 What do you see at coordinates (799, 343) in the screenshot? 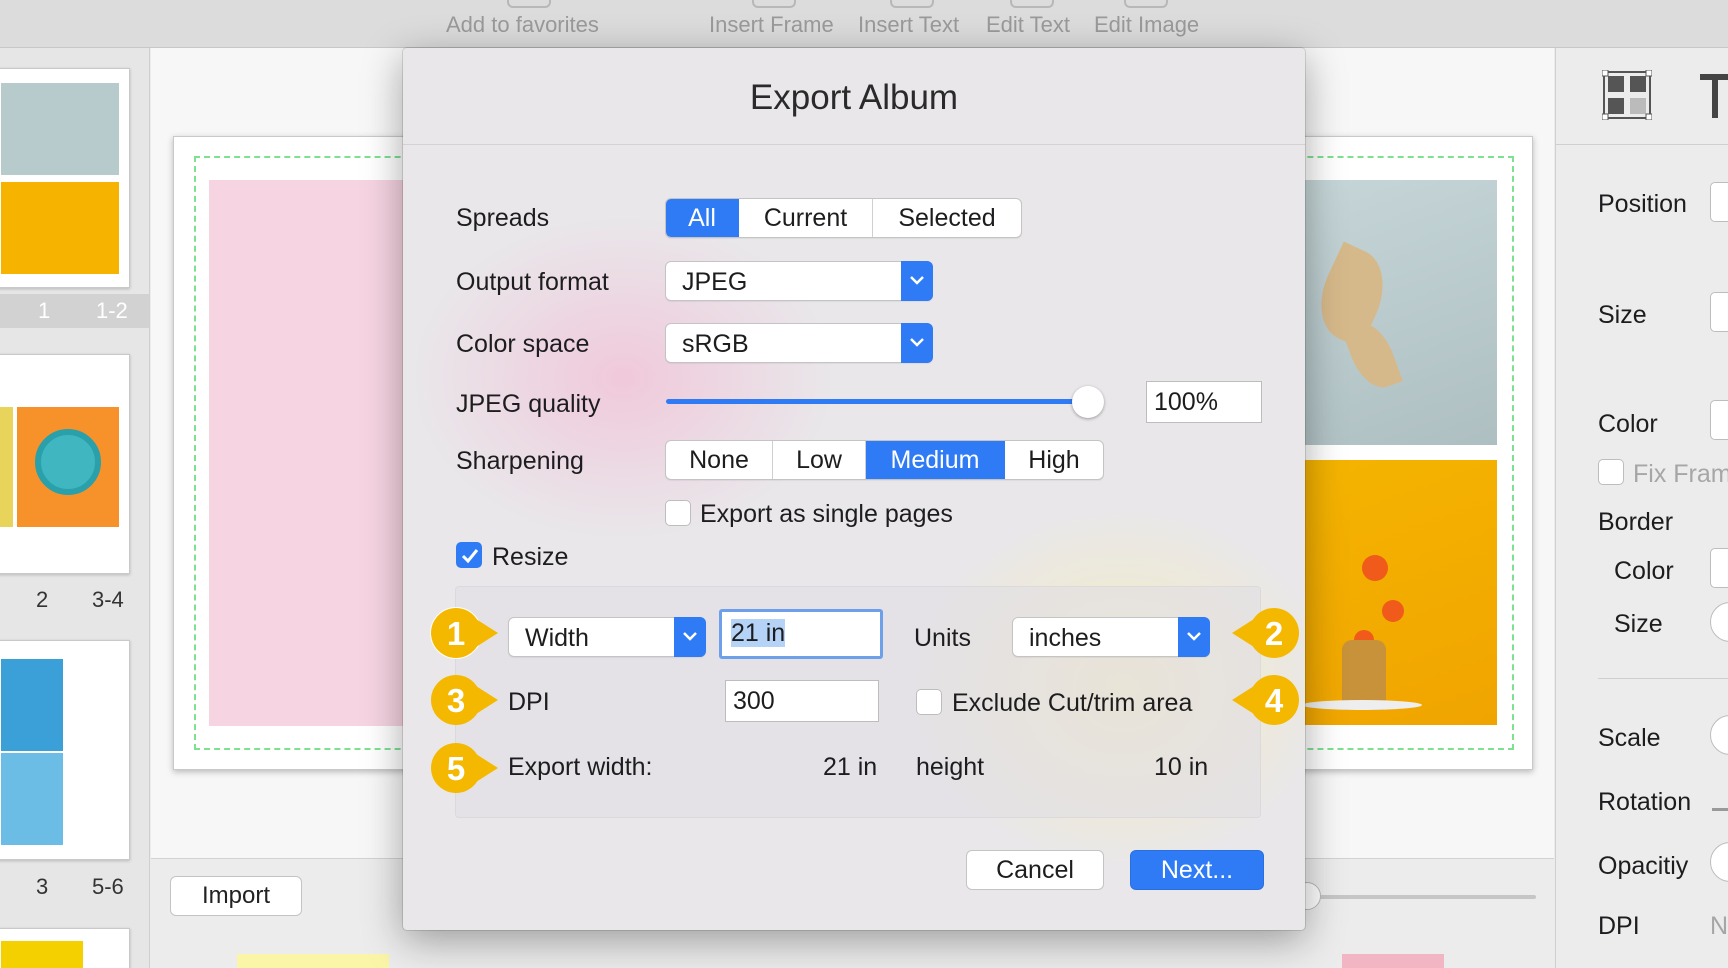
I see `color-space-select: sRGB` at bounding box center [799, 343].